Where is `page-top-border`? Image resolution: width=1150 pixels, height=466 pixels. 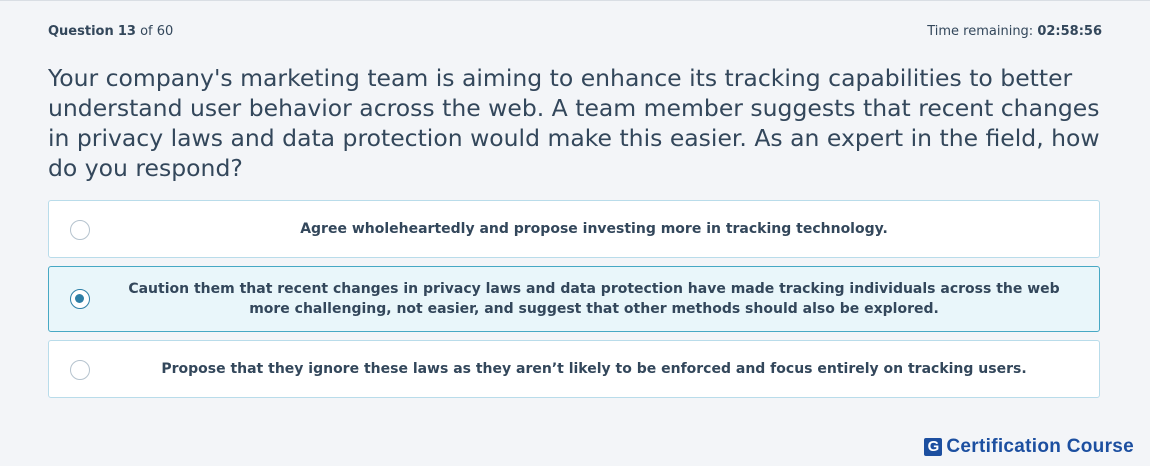 page-top-border is located at coordinates (575, 0).